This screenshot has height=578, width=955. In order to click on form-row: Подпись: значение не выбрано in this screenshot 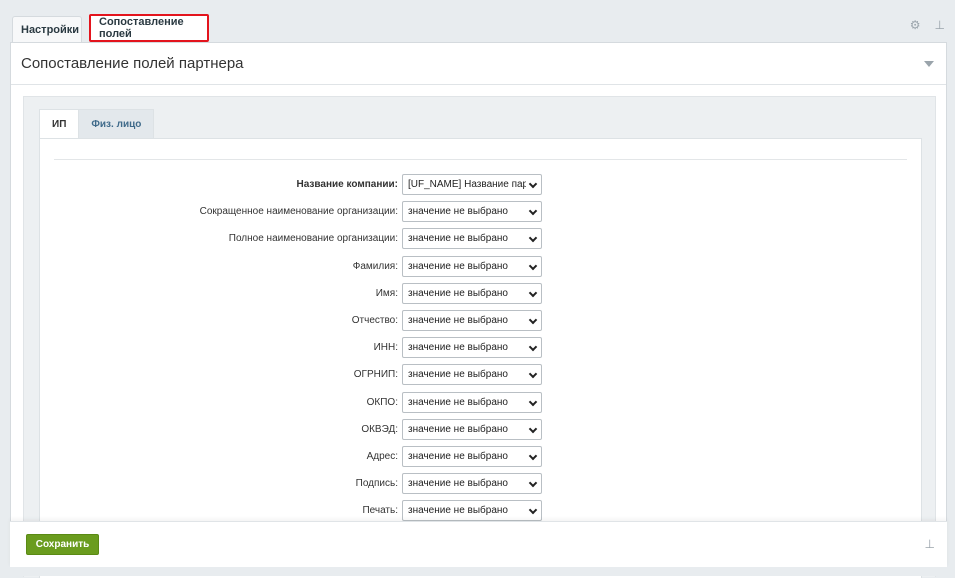, I will do `click(481, 484)`.